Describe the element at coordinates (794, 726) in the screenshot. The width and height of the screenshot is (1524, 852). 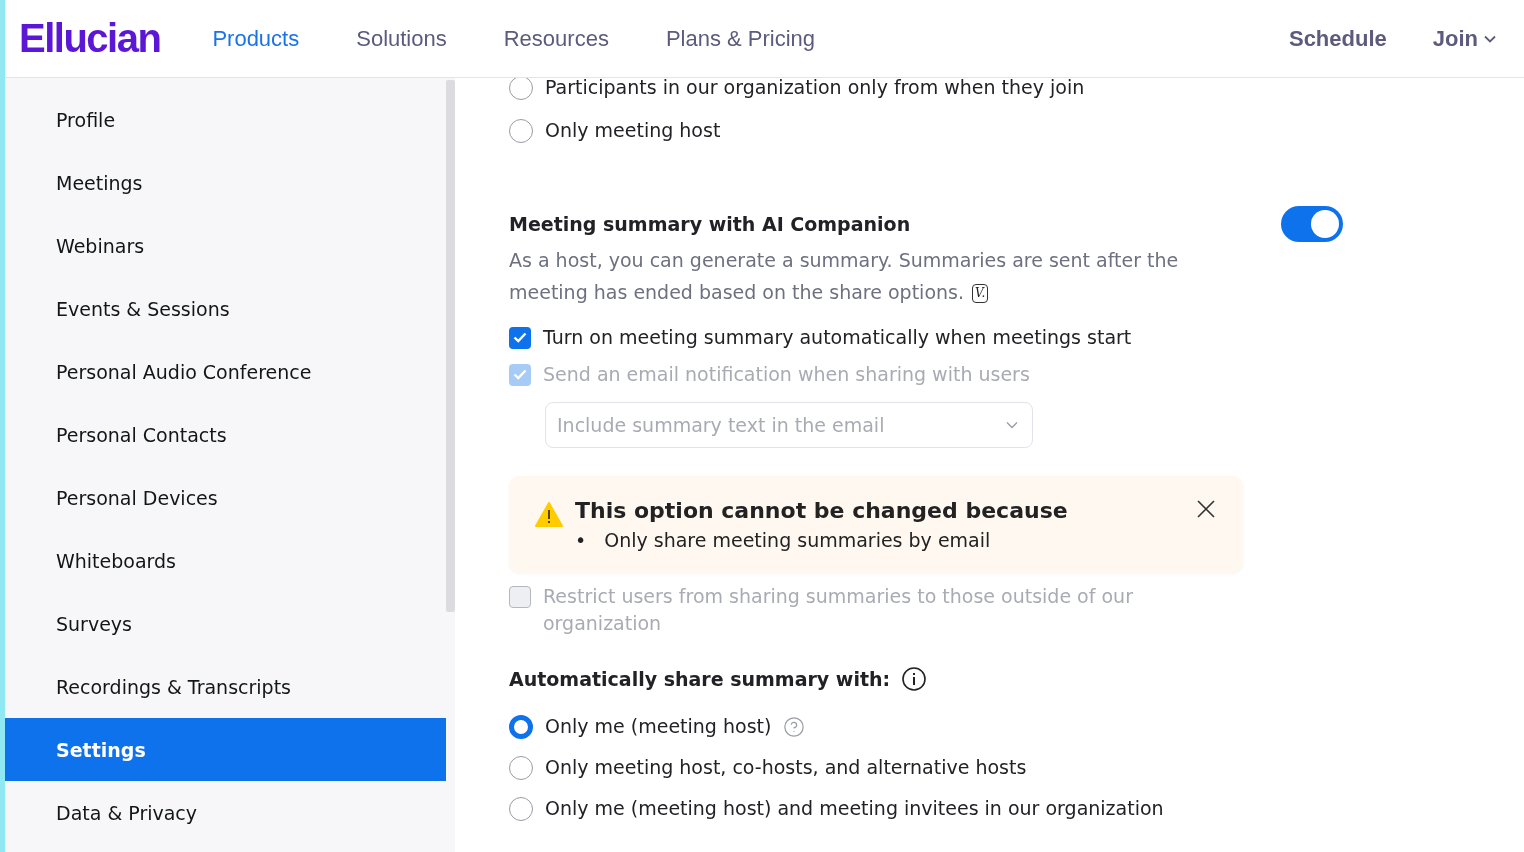
I see `help-icon` at that location.